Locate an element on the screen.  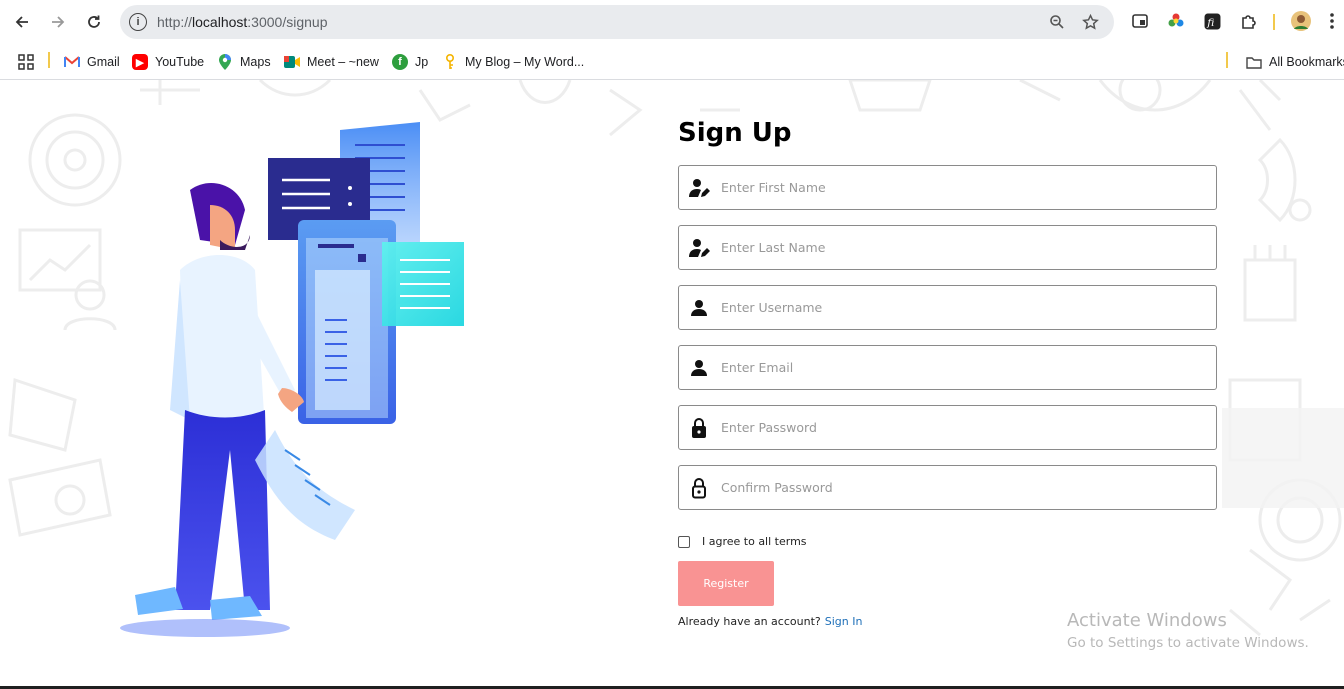
bookmark-star-icon is located at coordinates (1090, 22).